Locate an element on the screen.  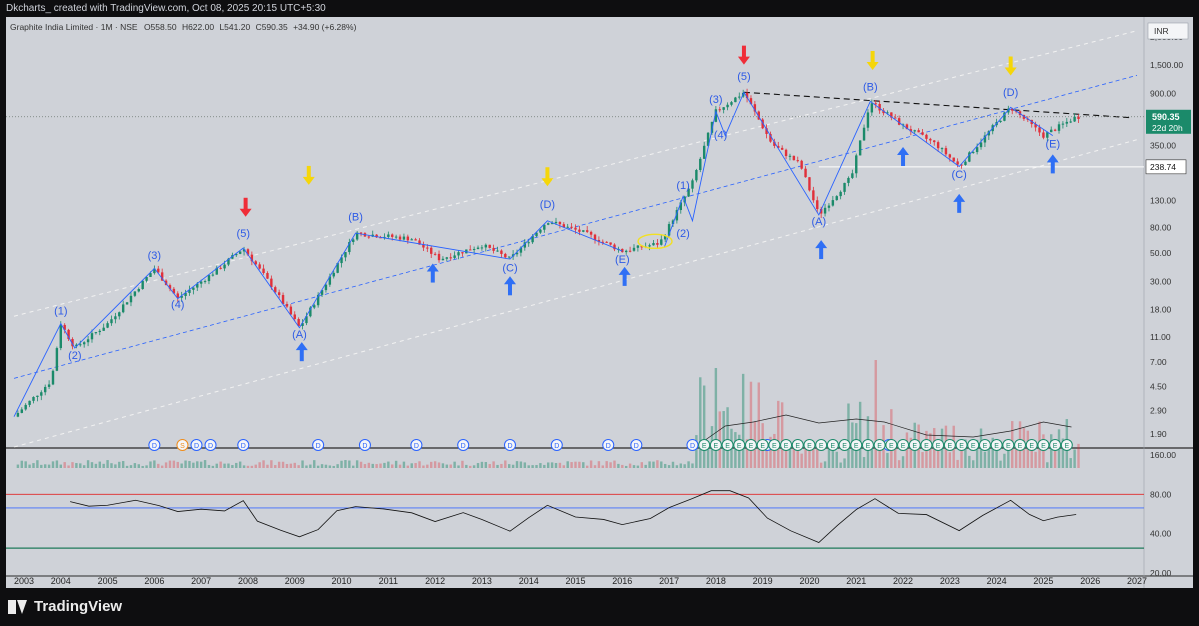
time-tick-label: 2023 is located at coordinates (950, 581).